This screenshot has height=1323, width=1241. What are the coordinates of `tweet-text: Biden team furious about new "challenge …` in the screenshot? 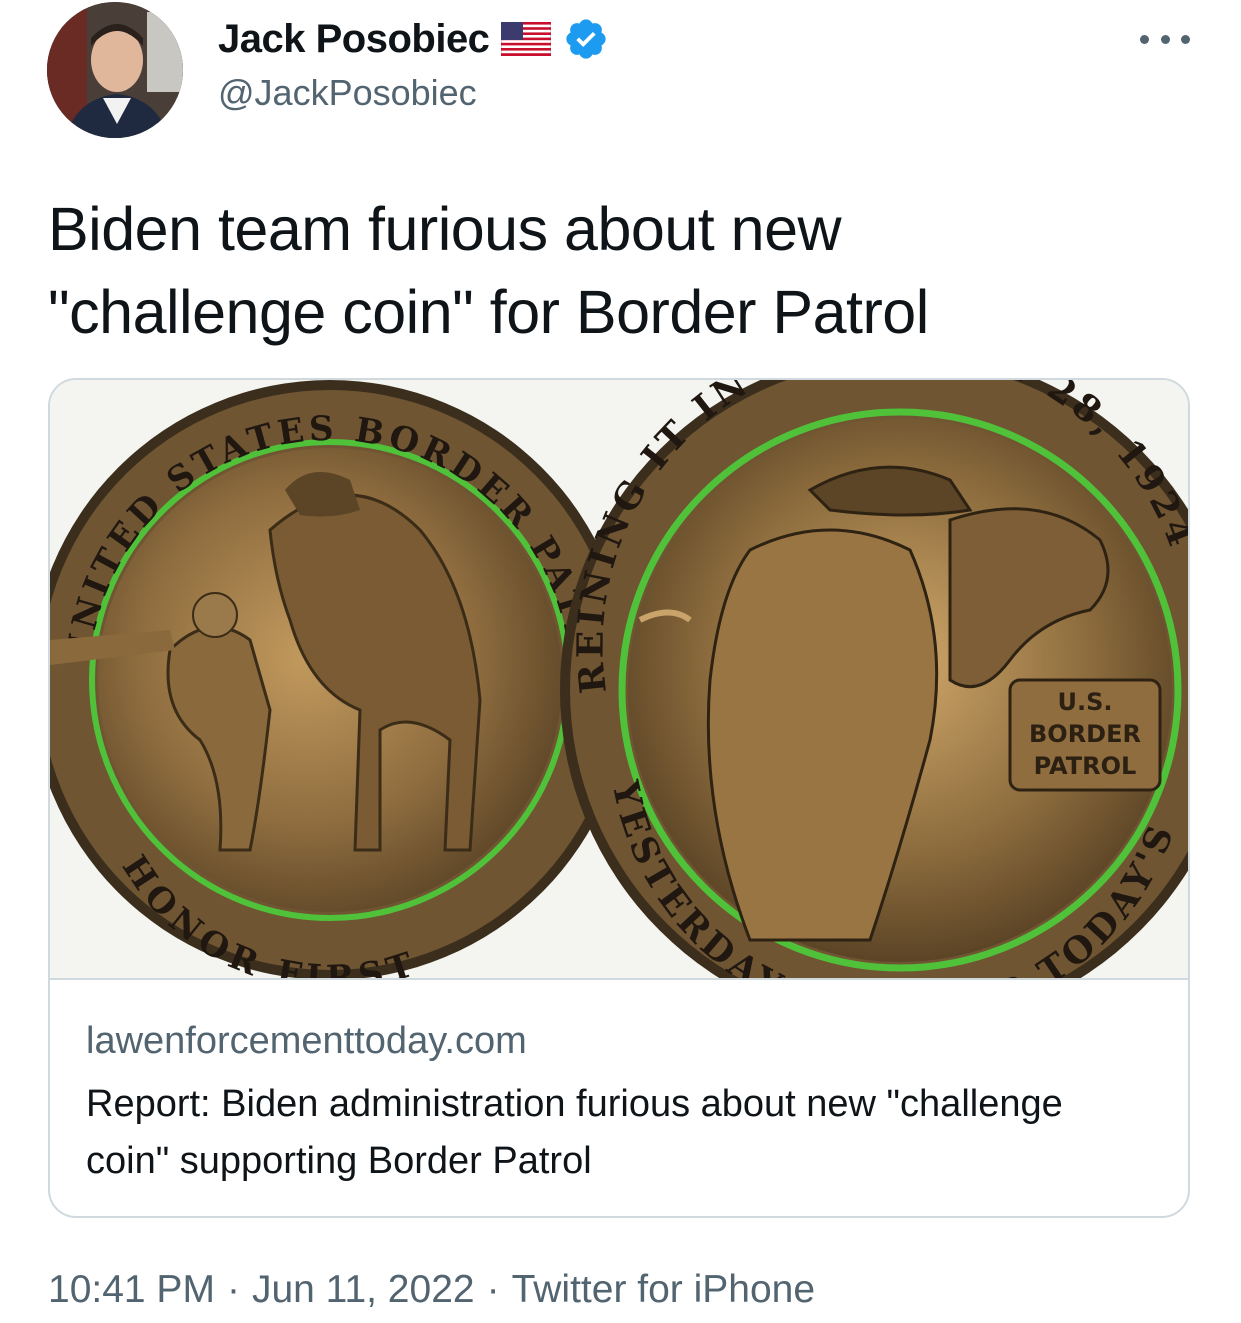 It's located at (623, 271).